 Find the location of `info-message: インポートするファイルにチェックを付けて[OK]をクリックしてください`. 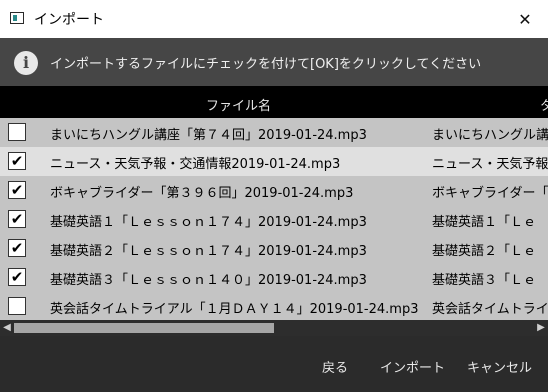

info-message: インポートするファイルにチェックを付けて[OK]をクリックしてください is located at coordinates (266, 64).